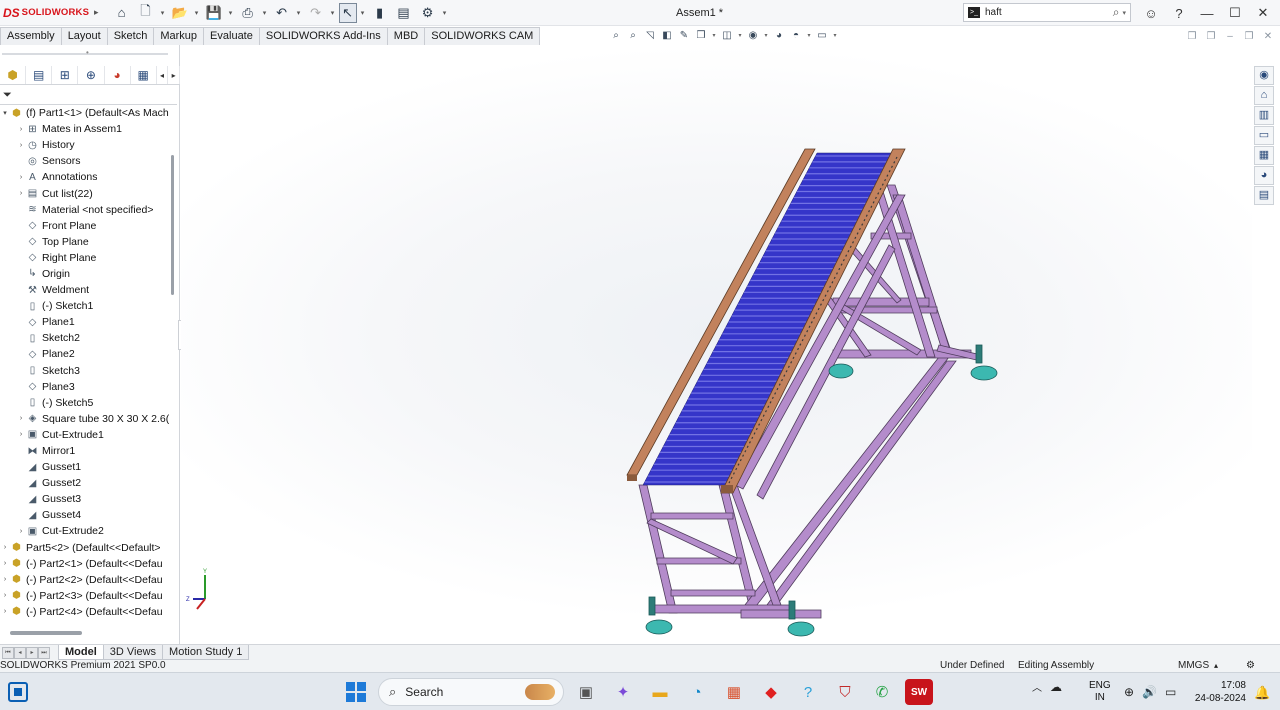 This screenshot has width=1280, height=710. Describe the element at coordinates (174, 75) in the screenshot. I see `tabs-scroll-right-icon: ▸` at that location.